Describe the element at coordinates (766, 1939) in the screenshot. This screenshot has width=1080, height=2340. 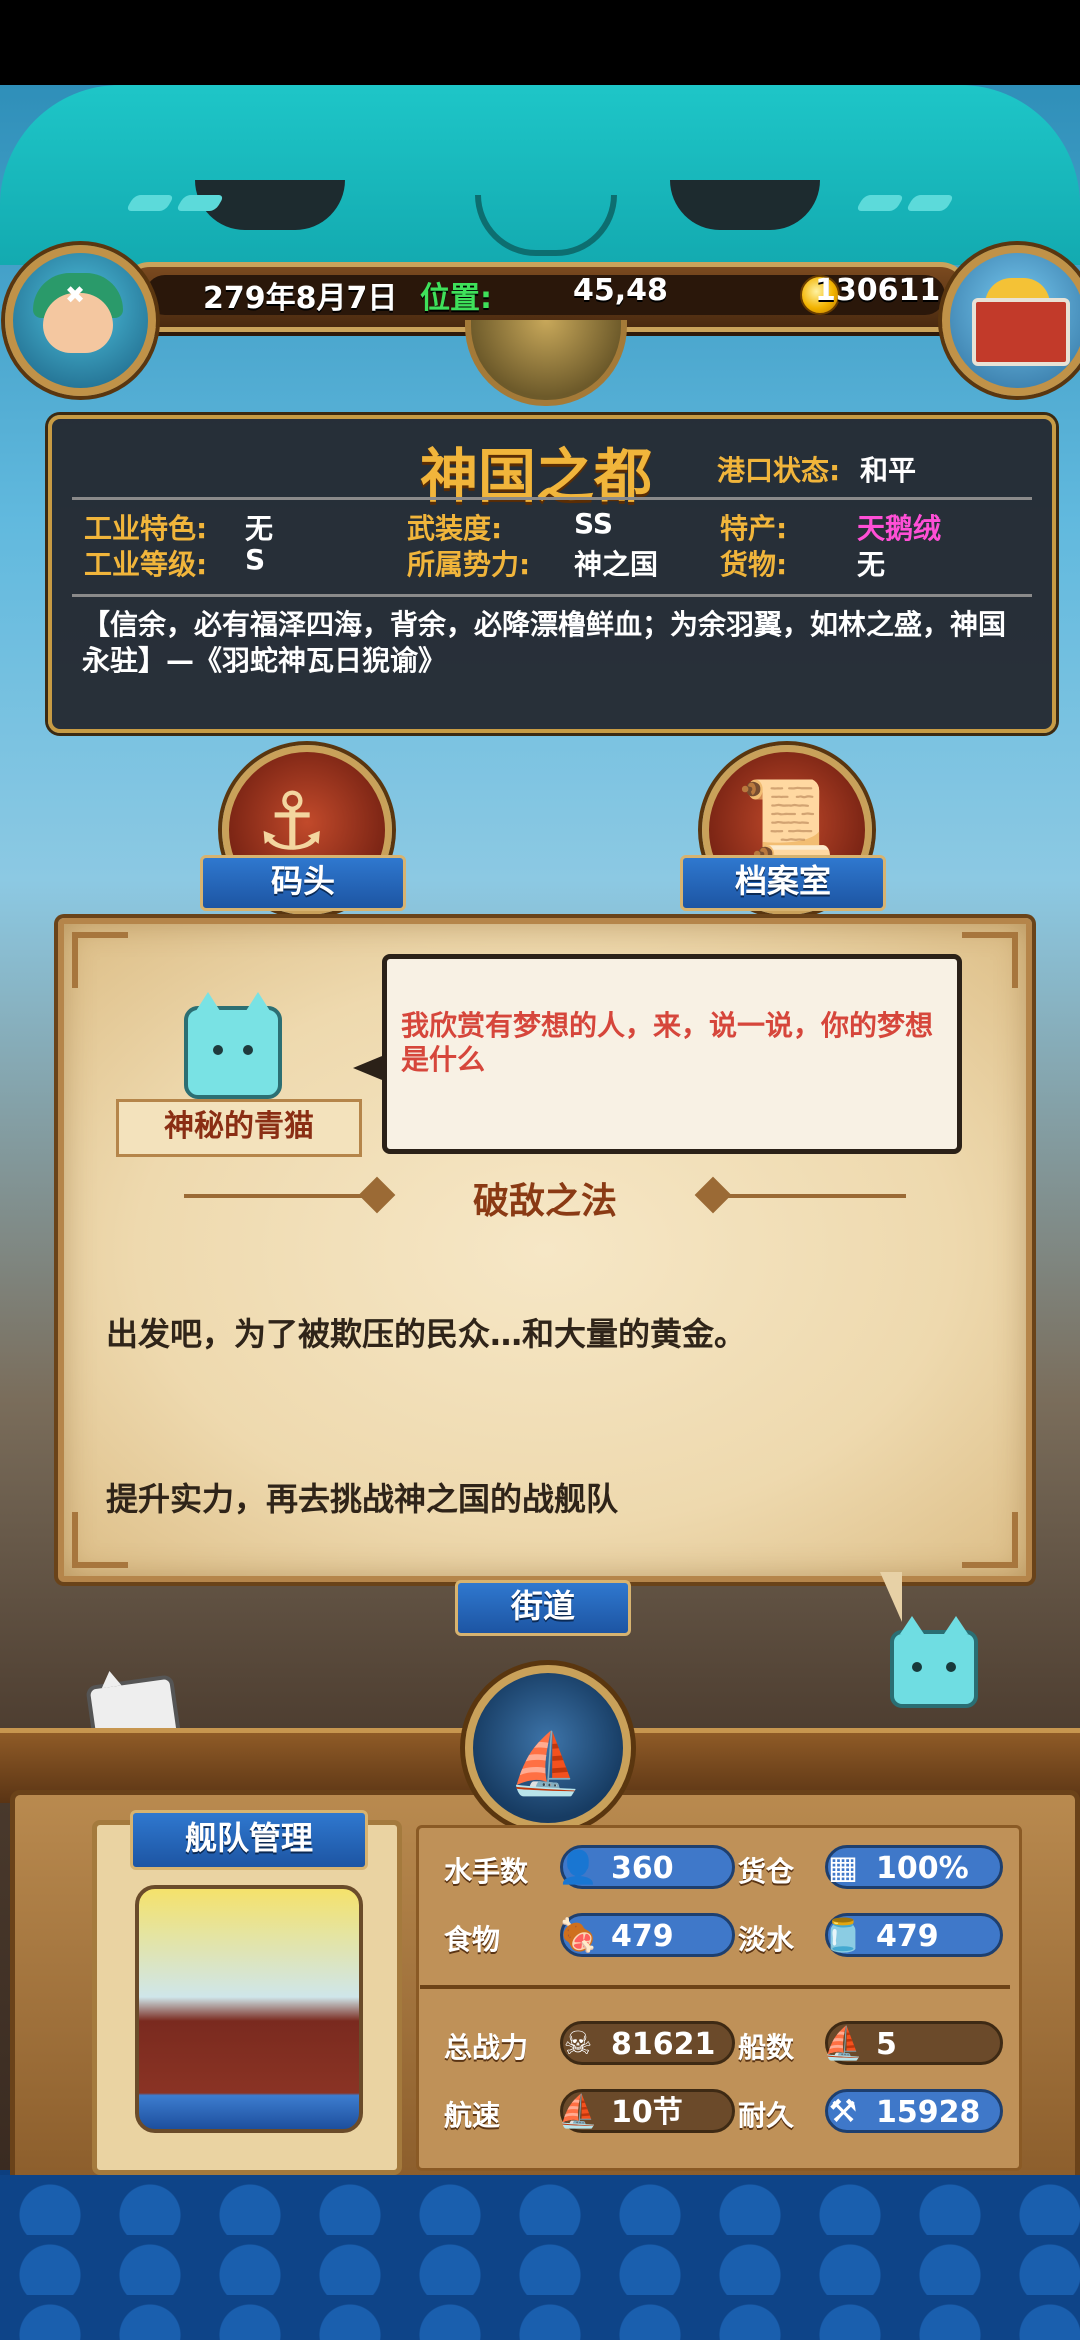
I see `water-label: 淡水` at that location.